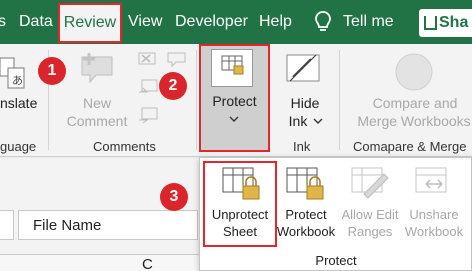  Describe the element at coordinates (370, 183) in the screenshot. I see `allow-edit-ranges-icon` at that location.